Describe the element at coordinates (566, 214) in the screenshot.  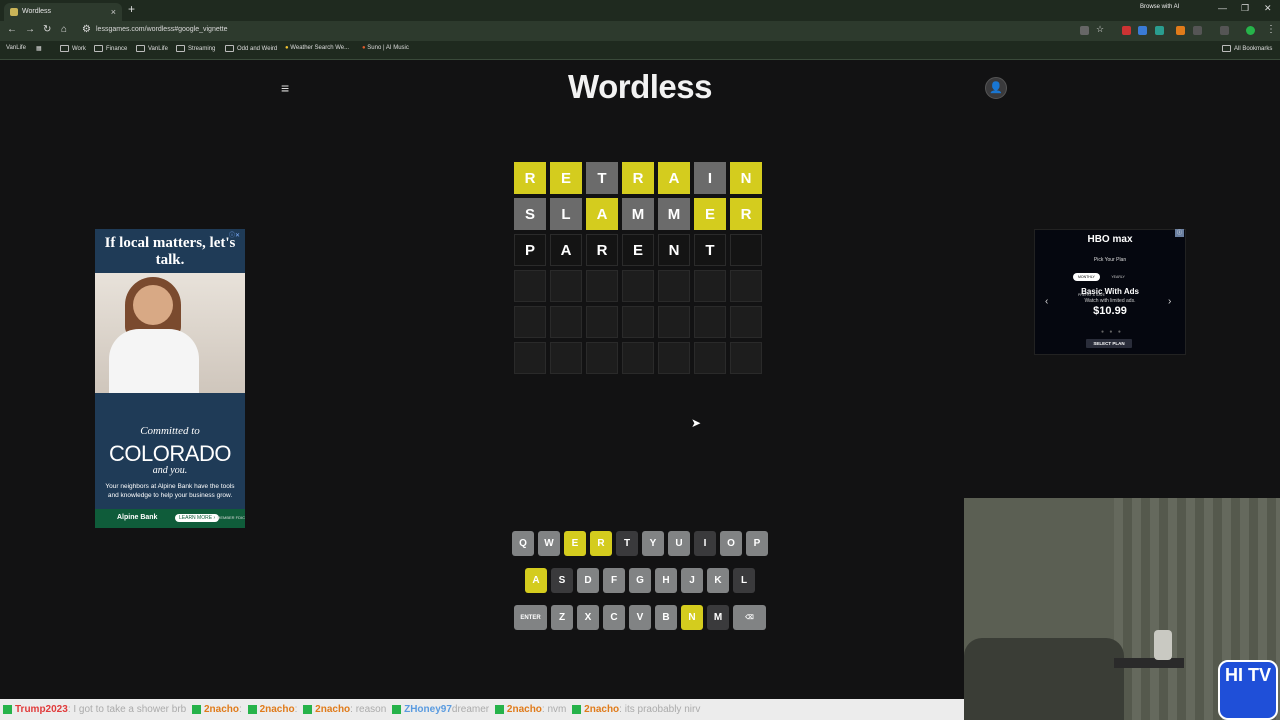
I see `letter-tile: L` at that location.